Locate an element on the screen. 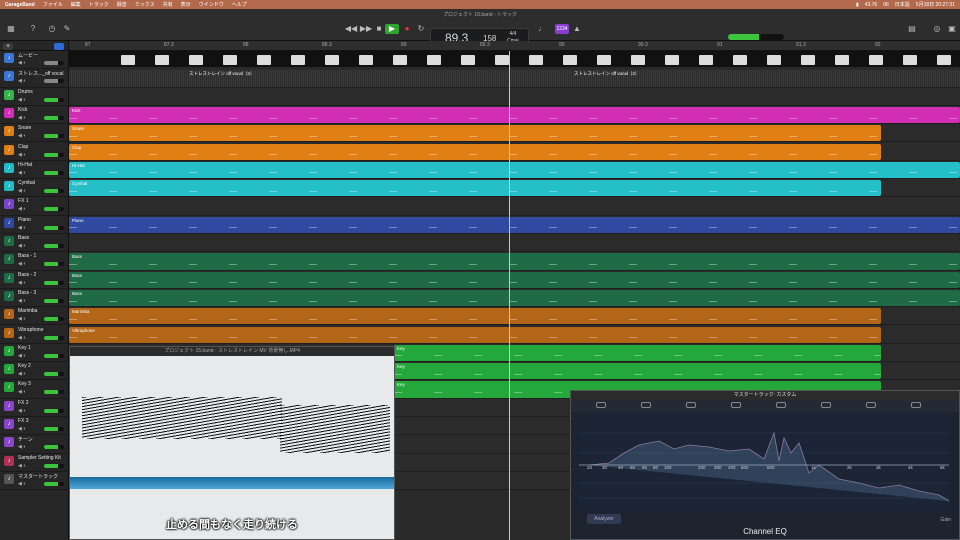 The width and height of the screenshot is (960, 540). track-header: ♪ FX 2 ◀ ◐ is located at coordinates (34, 408).